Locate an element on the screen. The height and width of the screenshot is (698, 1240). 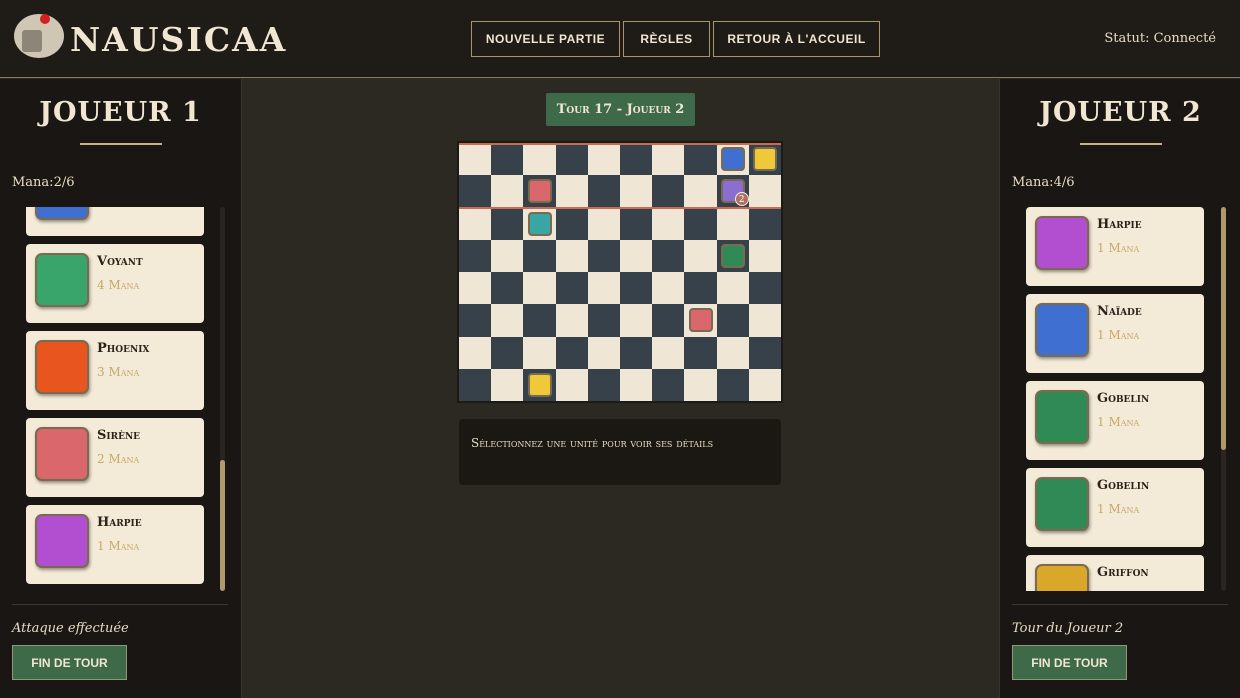
naiade-icon is located at coordinates (732, 159).